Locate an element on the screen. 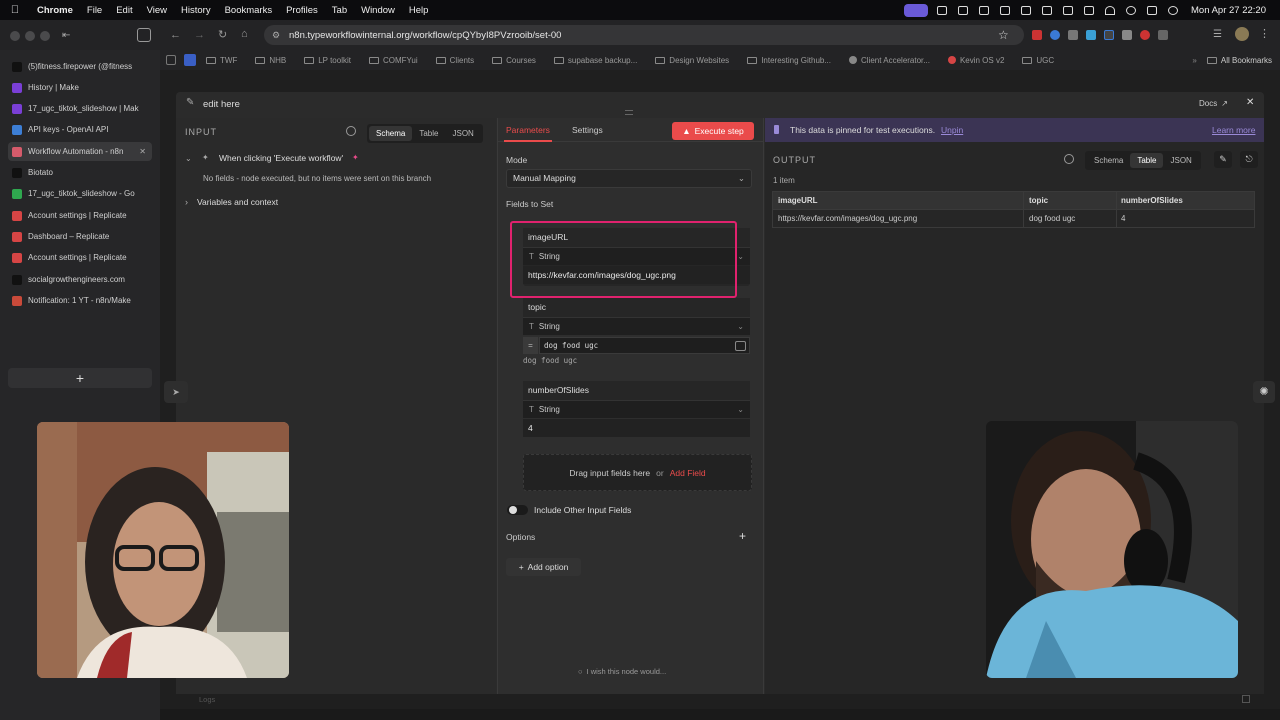  field-value-input: 4 is located at coordinates (636, 428).